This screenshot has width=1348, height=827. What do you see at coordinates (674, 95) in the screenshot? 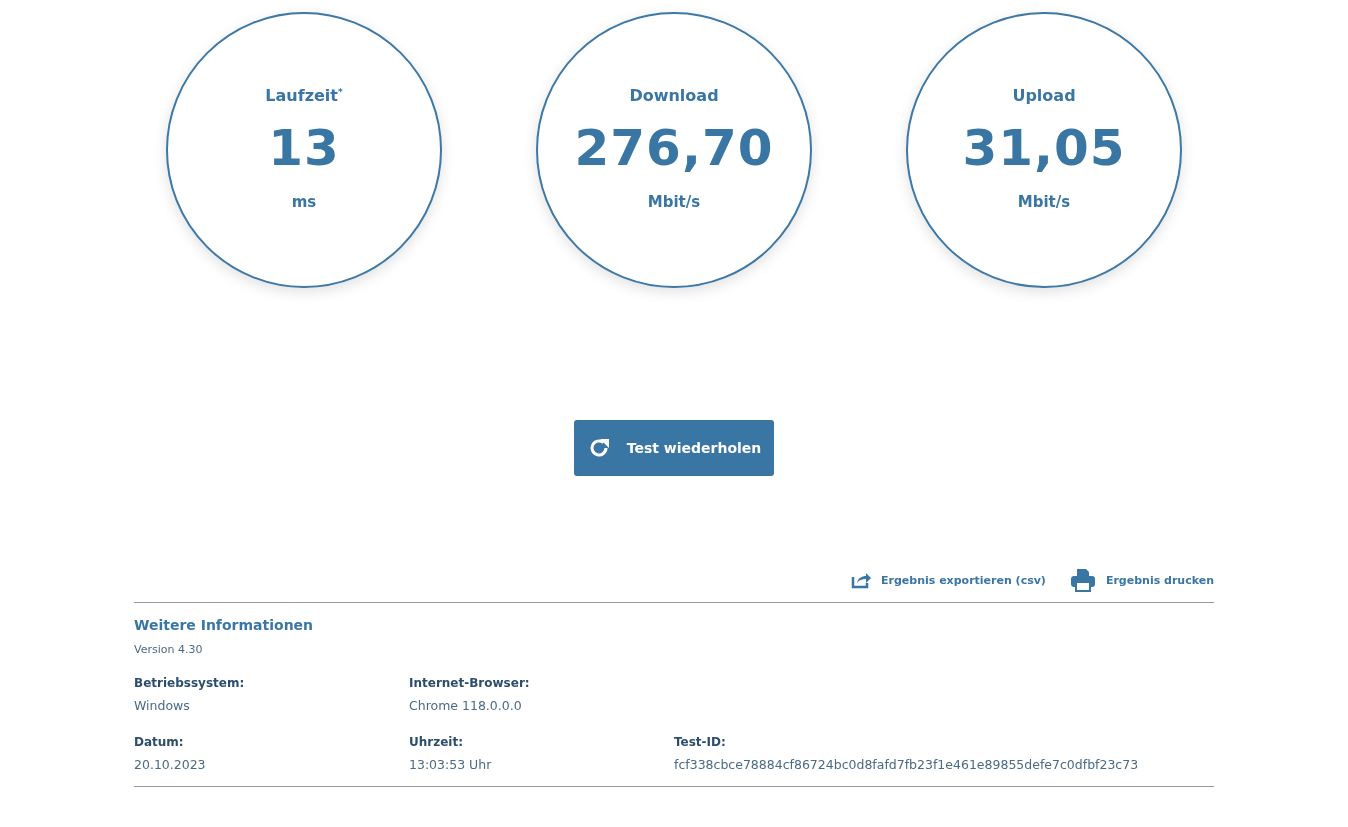
I see `metric-label: Download` at bounding box center [674, 95].